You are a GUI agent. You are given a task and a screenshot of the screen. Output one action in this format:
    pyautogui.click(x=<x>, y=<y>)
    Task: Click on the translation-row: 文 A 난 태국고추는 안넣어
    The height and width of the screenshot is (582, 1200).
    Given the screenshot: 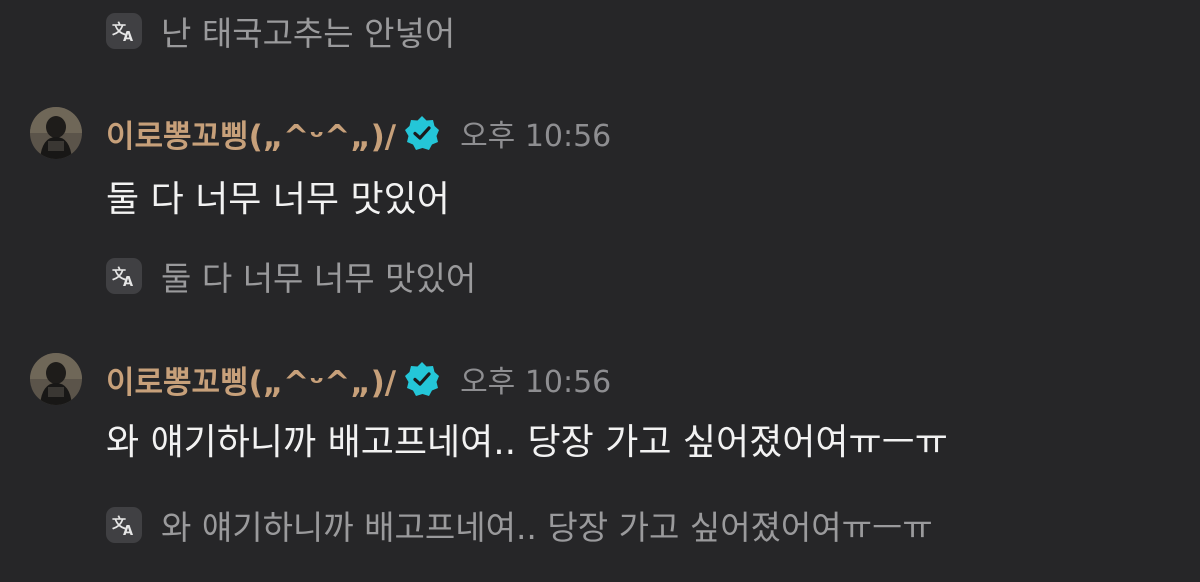 What is the action you would take?
    pyautogui.click(x=280, y=32)
    